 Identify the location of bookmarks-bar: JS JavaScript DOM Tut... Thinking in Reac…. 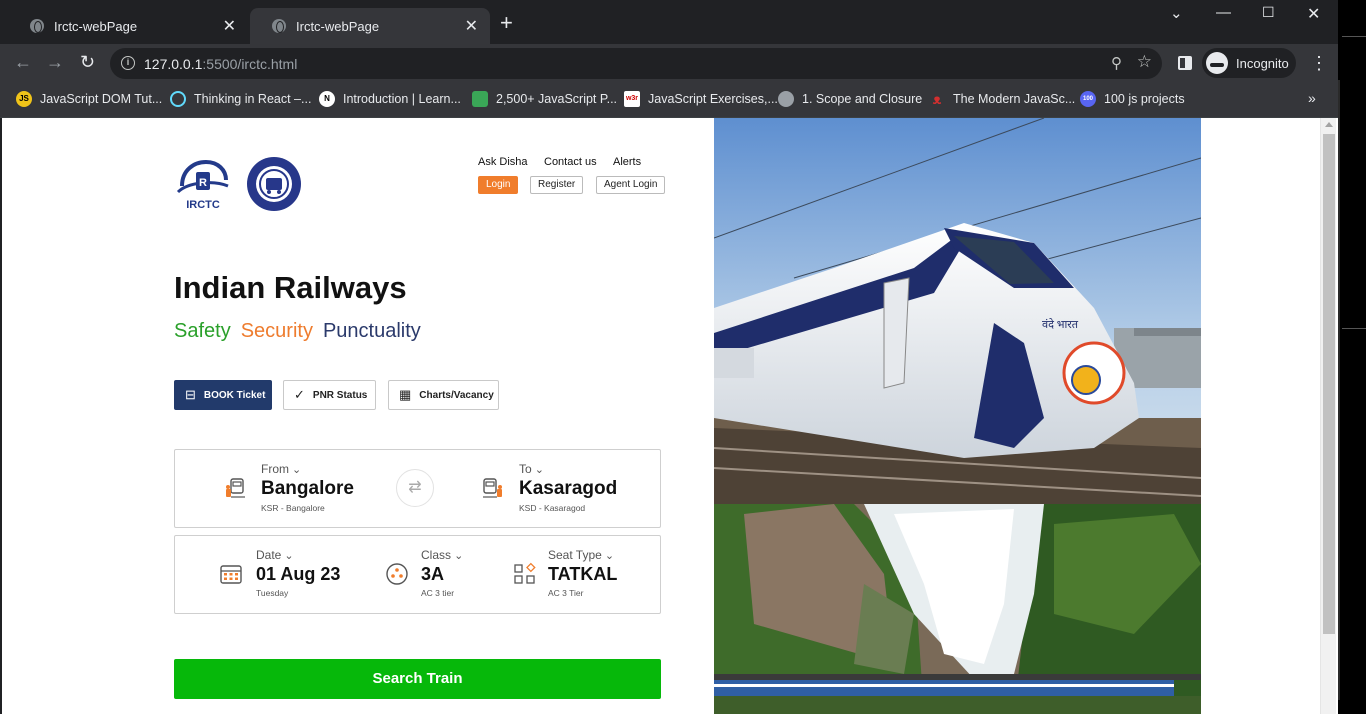
(669, 100).